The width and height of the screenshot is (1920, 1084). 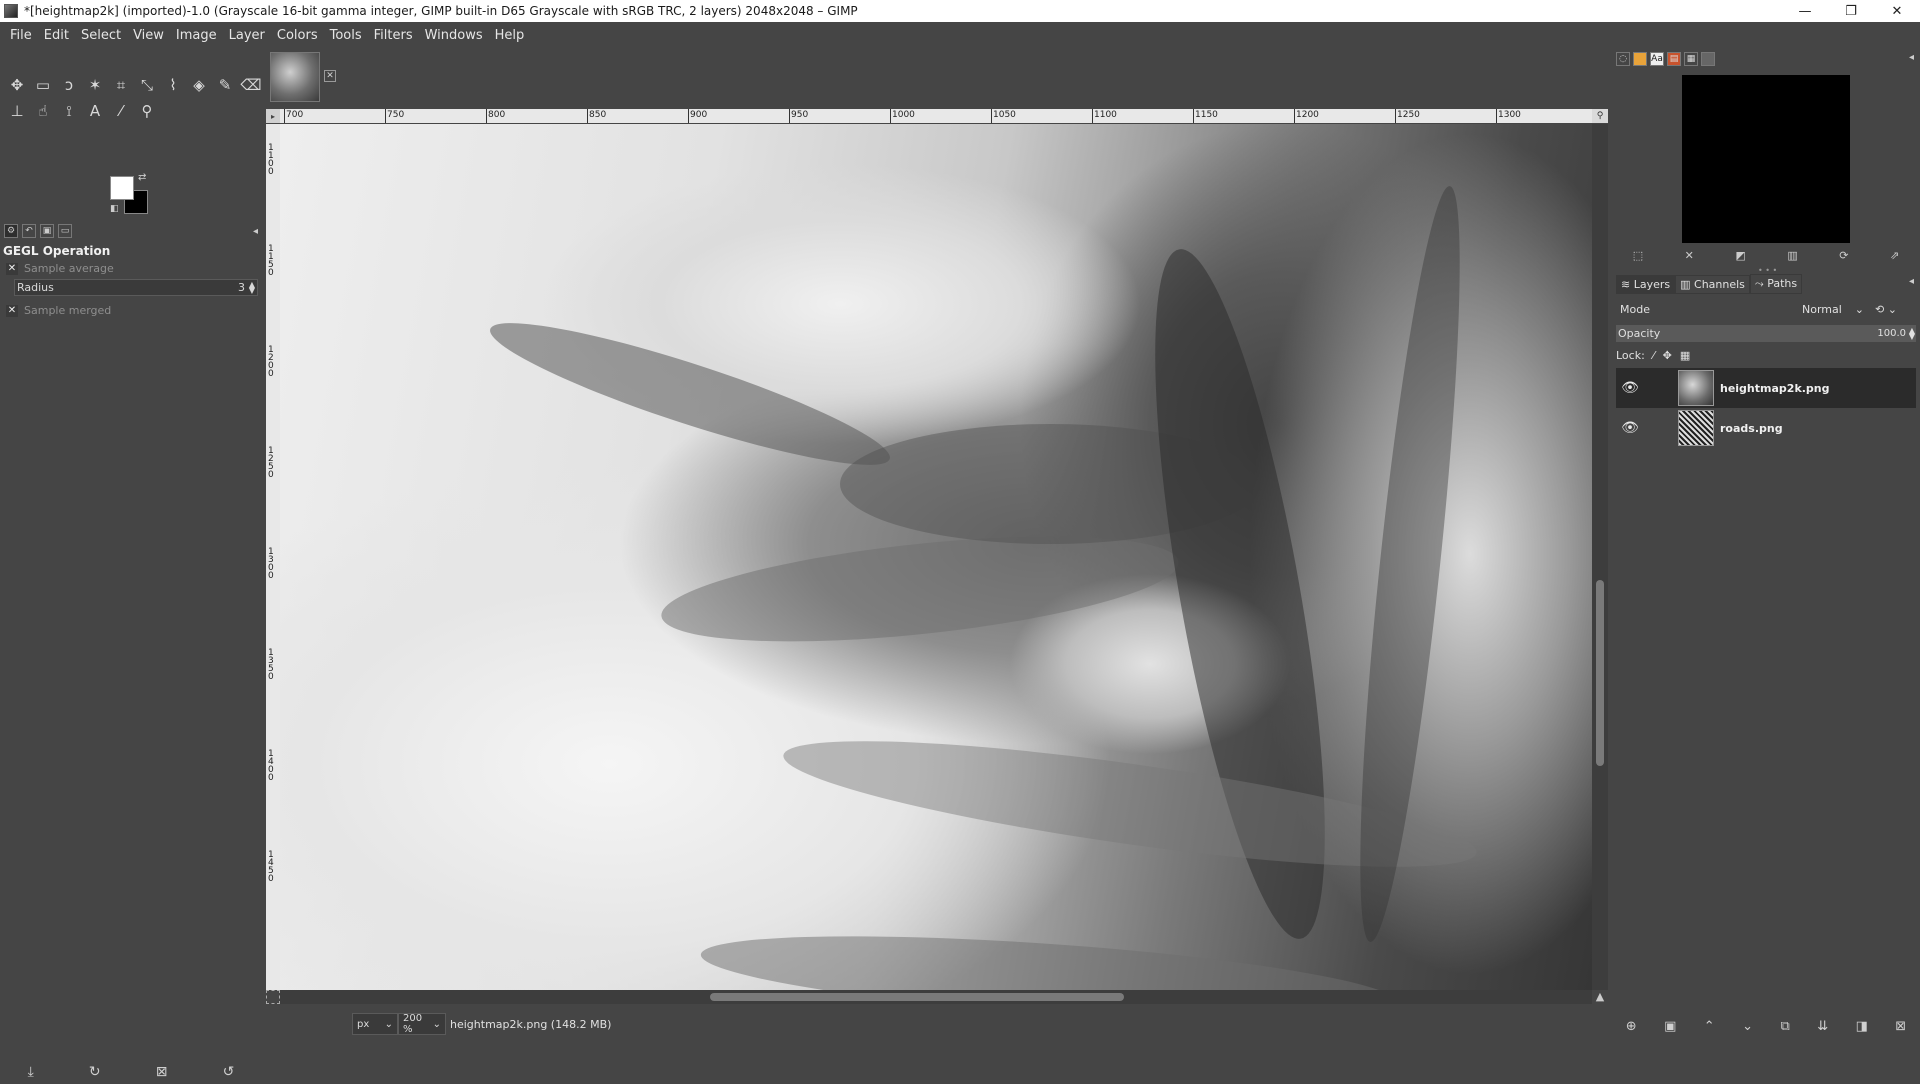 What do you see at coordinates (1766, 333) in the screenshot?
I see `opacity-slider: Opacity 100.0 ▲ ▼` at bounding box center [1766, 333].